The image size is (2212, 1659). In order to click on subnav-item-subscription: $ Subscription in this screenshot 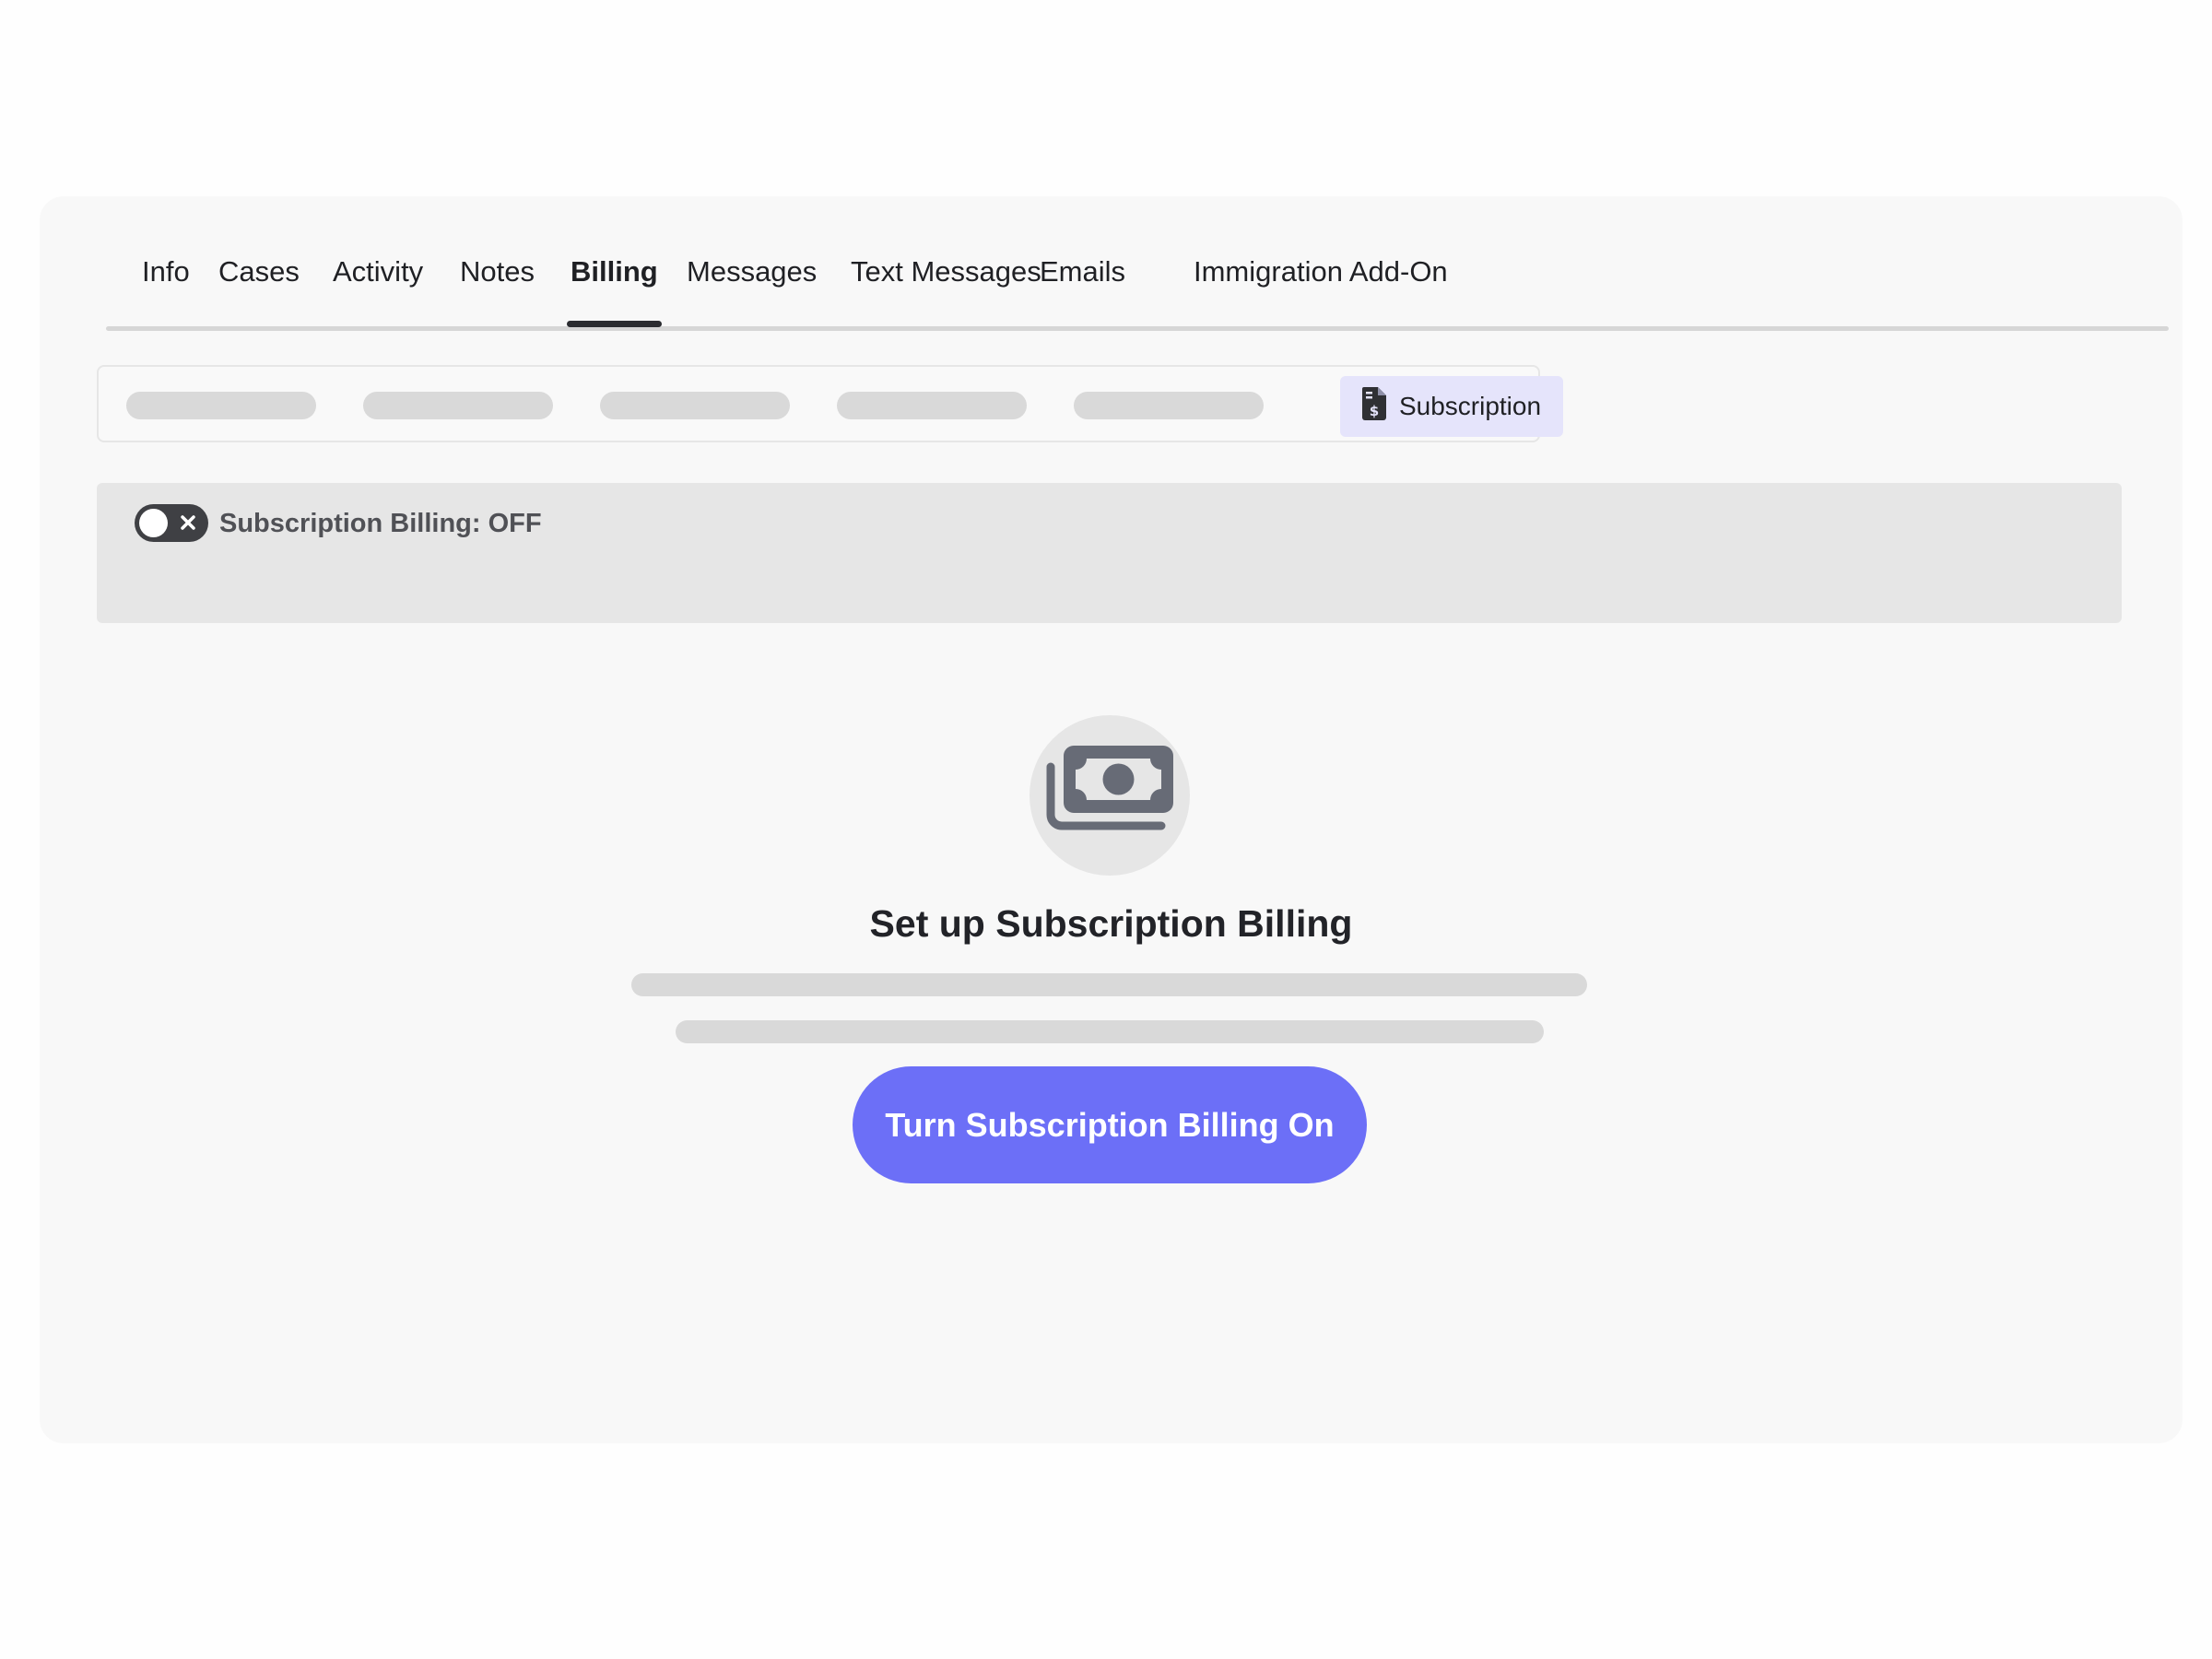, I will do `click(1451, 406)`.